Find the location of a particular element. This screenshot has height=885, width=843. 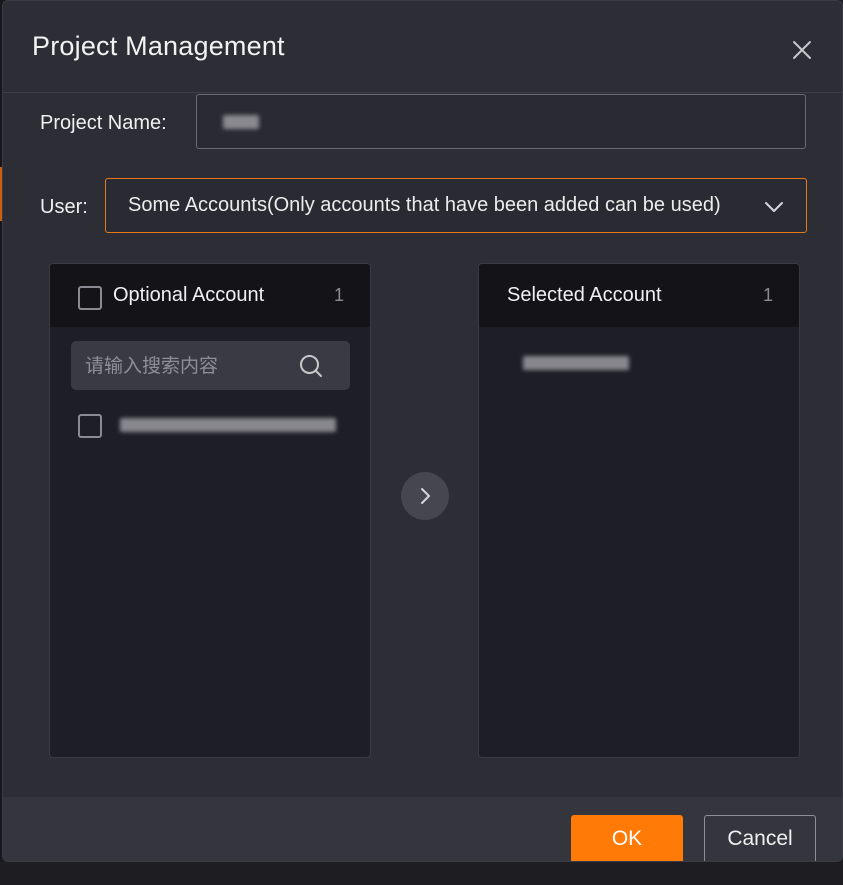

optional-account-item is located at coordinates (210, 425).